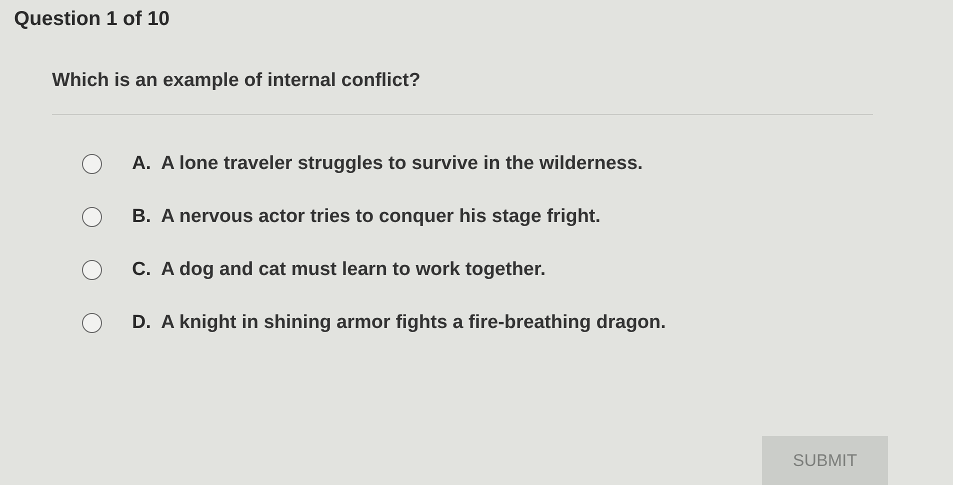  Describe the element at coordinates (353, 270) in the screenshot. I see `option-text: A dog and cat must learn to work together.` at that location.